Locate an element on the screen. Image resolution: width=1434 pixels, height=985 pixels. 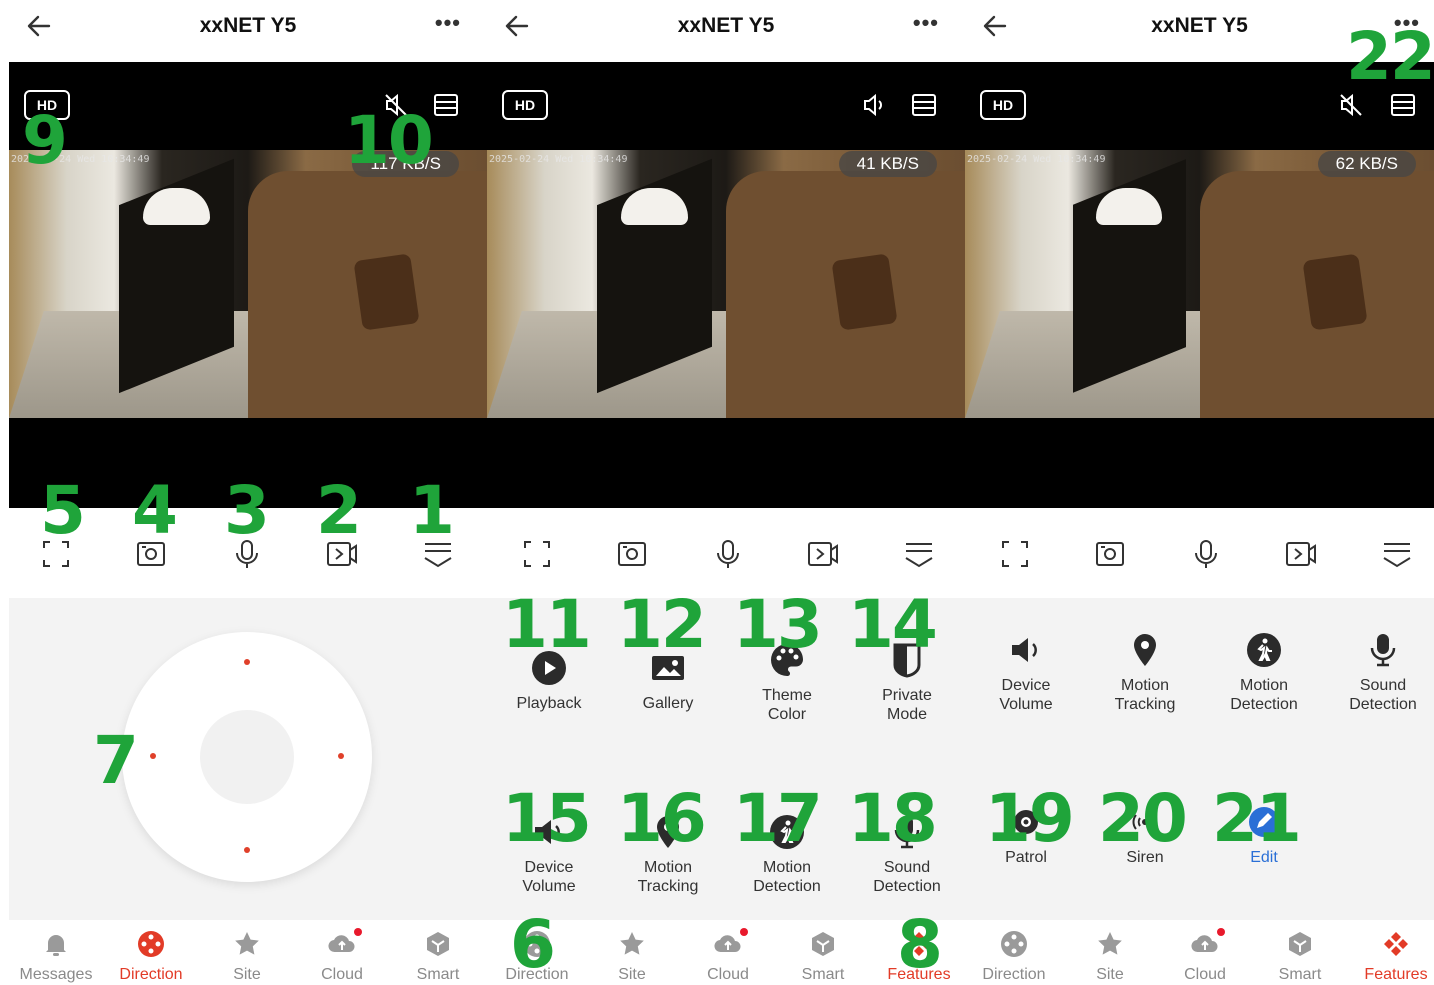
annotation-3: 3 is located at coordinates (247, 510).